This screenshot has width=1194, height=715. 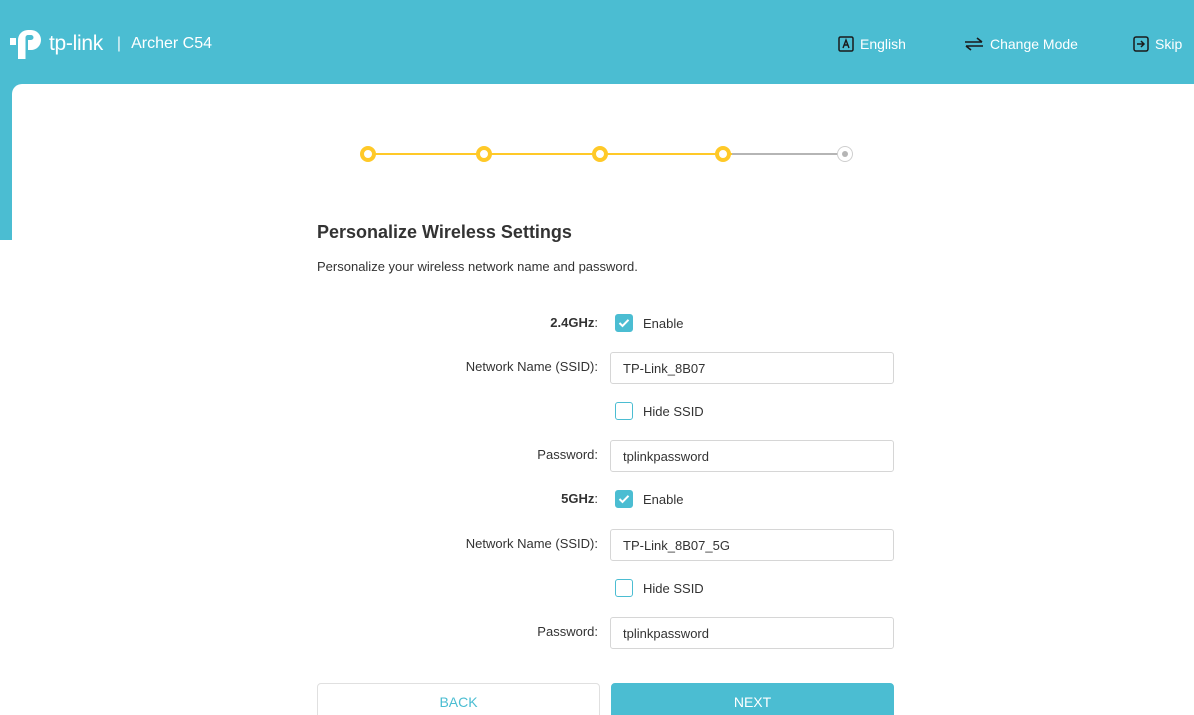 I want to click on swap-icon, so click(x=974, y=44).